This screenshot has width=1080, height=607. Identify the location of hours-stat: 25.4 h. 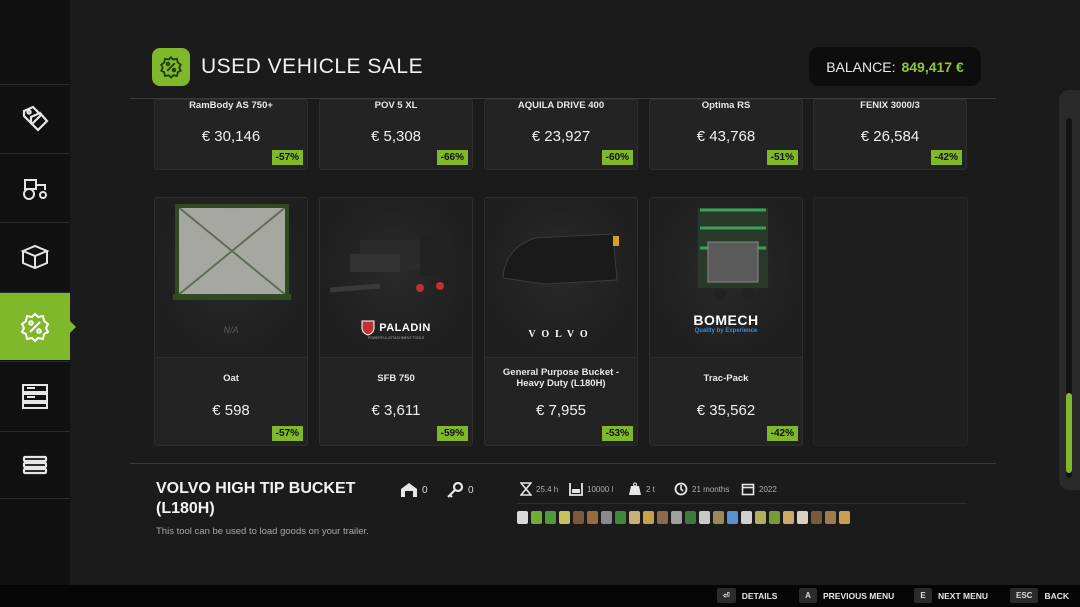
(539, 489).